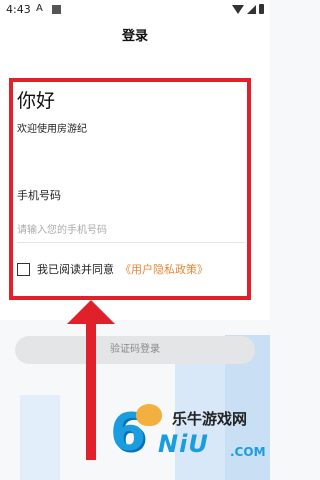 Image resolution: width=320 pixels, height=480 pixels. Describe the element at coordinates (135, 10) in the screenshot. I see `status-bar: 4:43 A` at that location.